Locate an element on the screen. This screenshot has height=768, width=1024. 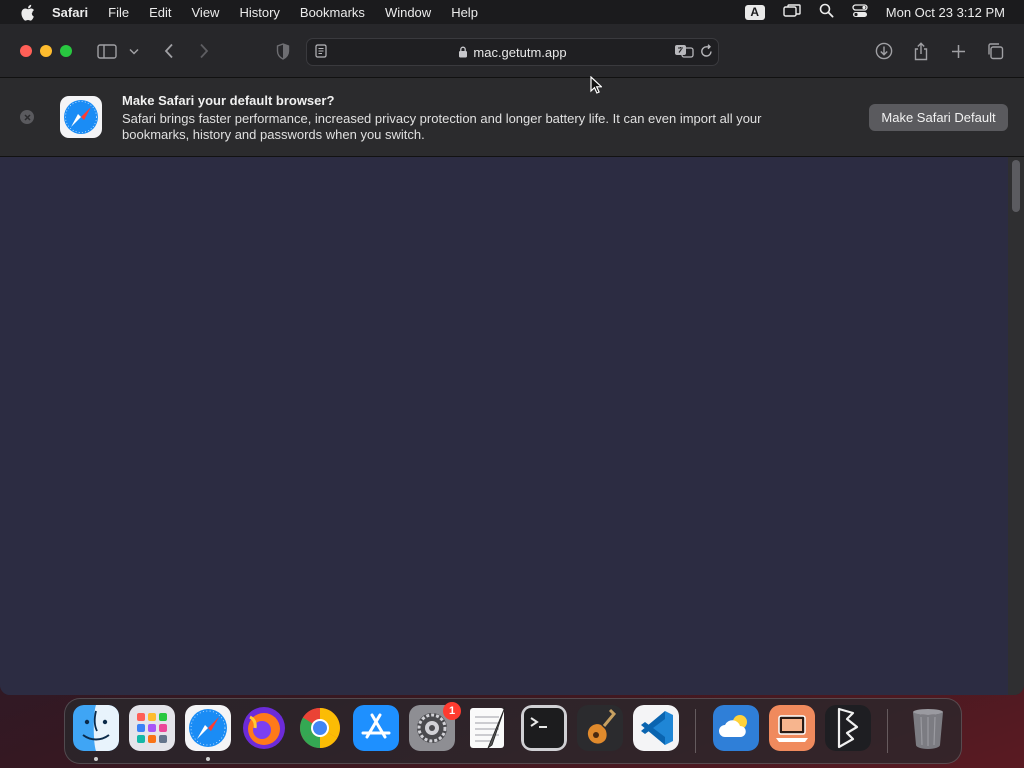
sidebar-toggle-icon is located at coordinates (107, 51).